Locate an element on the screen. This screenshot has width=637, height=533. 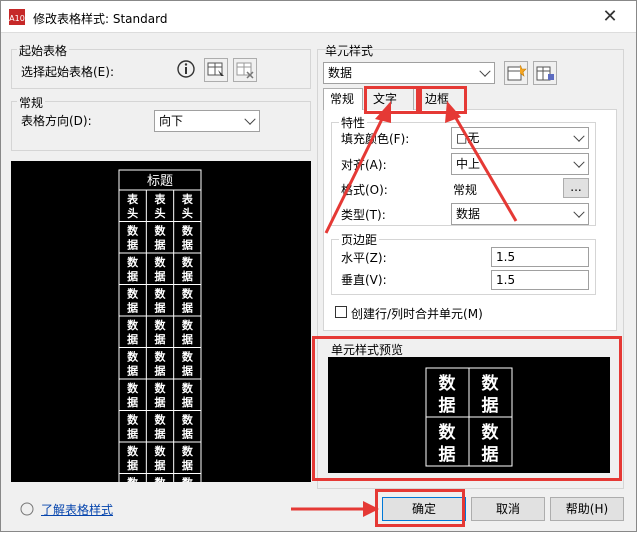
fill-color-label: 填充颜色(F): is located at coordinates (375, 139).